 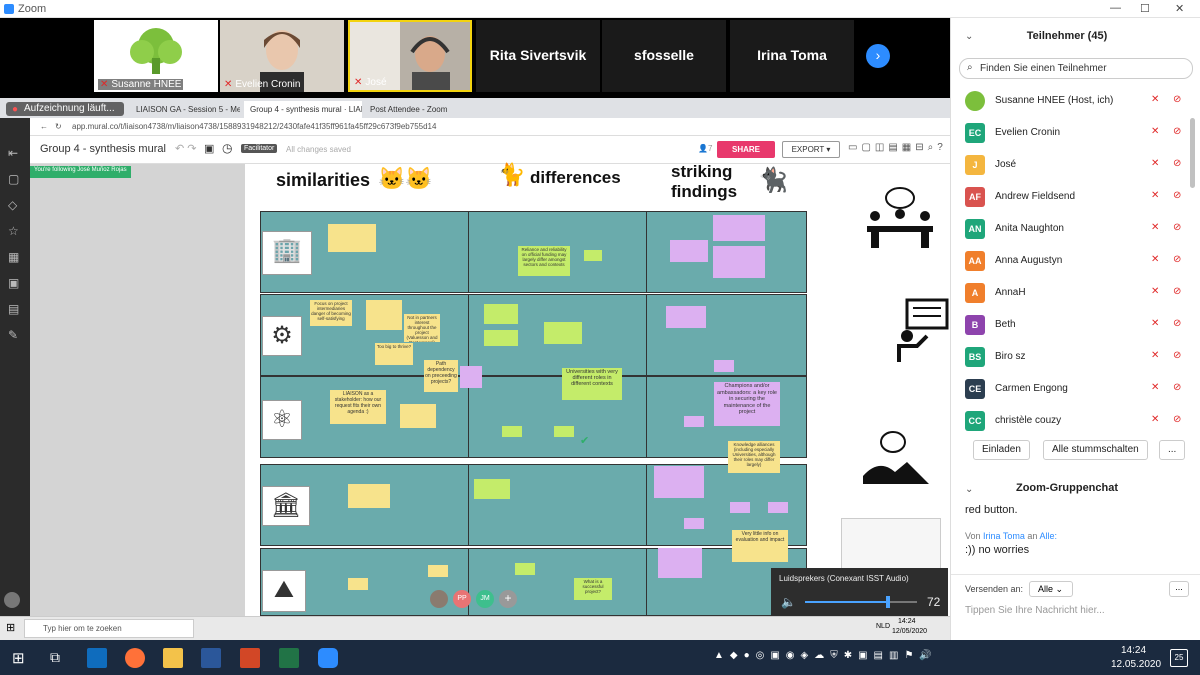 What do you see at coordinates (811, 149) in the screenshot?
I see `export-button: EXPORT ▾` at bounding box center [811, 149].